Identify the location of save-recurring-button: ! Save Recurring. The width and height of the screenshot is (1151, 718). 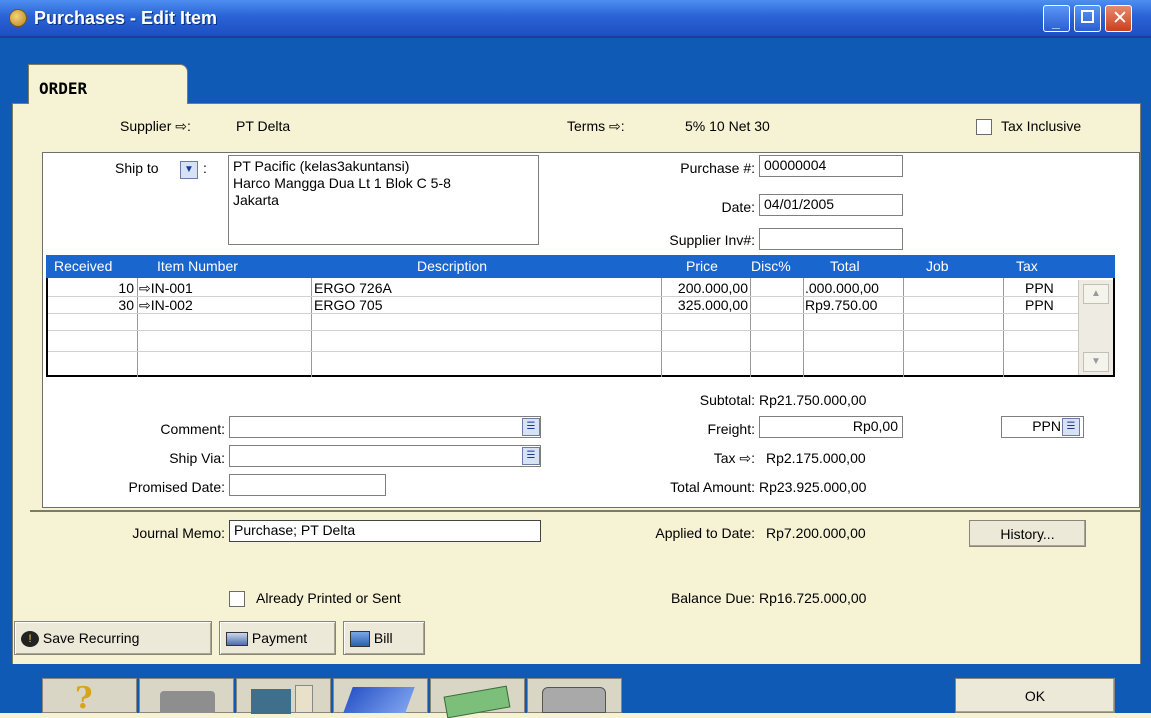
(113, 638).